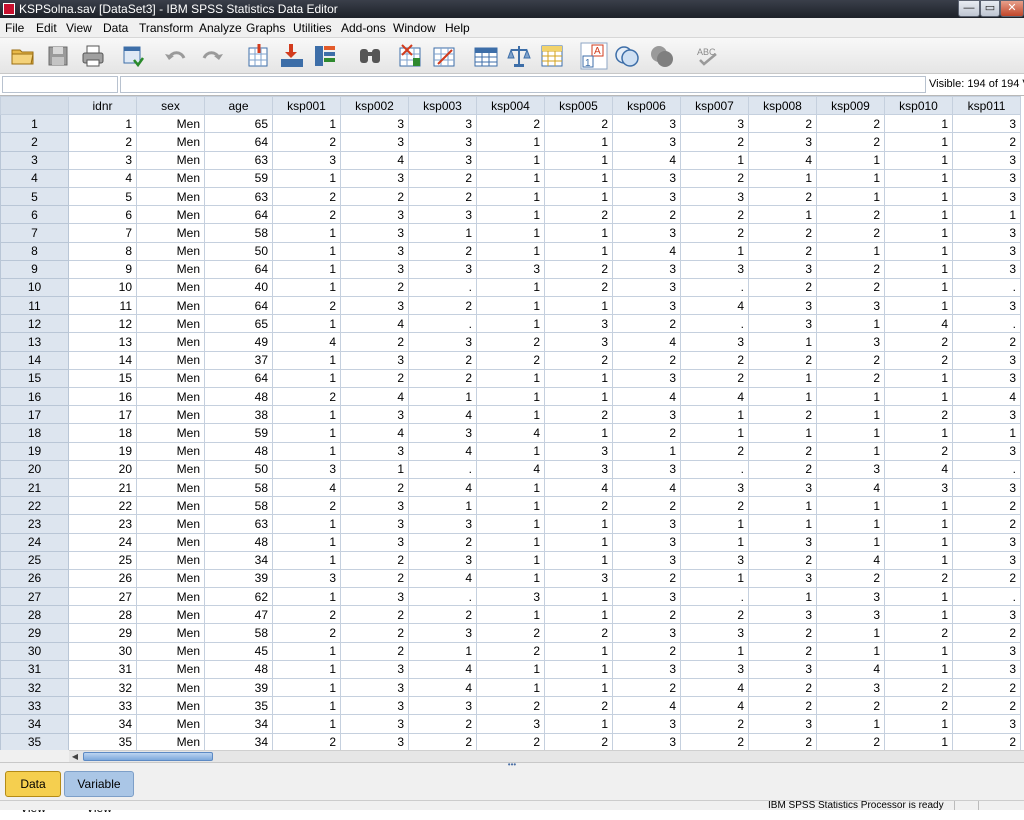  Describe the element at coordinates (34, 487) in the screenshot. I see `row-number: 21` at that location.